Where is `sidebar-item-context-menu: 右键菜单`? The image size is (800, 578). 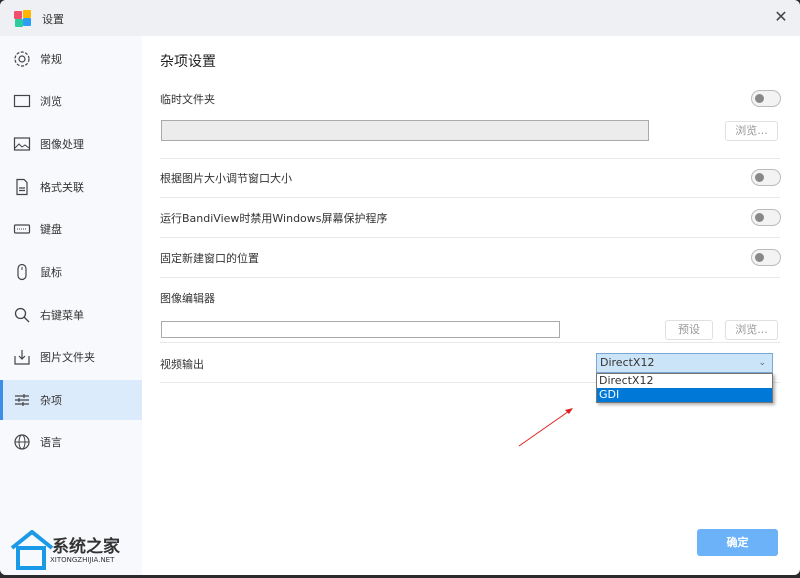
sidebar-item-context-menu: 右键菜单 is located at coordinates (71, 315).